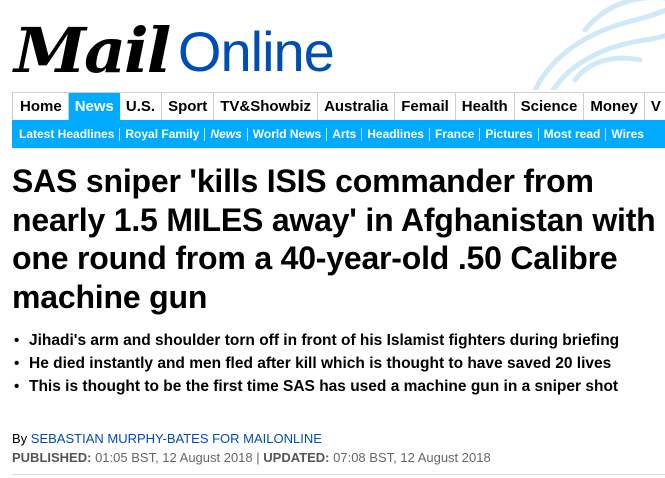 Image resolution: width=665 pixels, height=478 pixels. Describe the element at coordinates (20, 438) in the screenshot. I see `byline-prefix: By` at that location.